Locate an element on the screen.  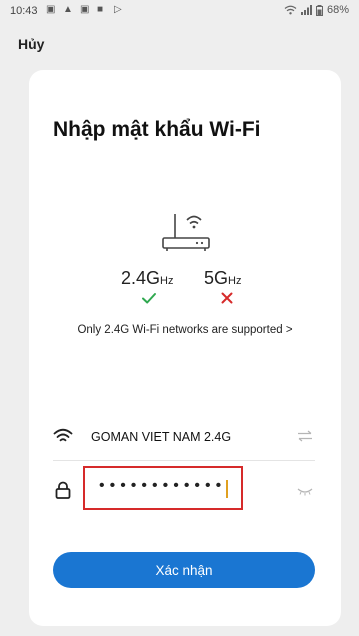
page-title: Nhập mật khẩu Wi-Fi is located at coordinates (157, 129).